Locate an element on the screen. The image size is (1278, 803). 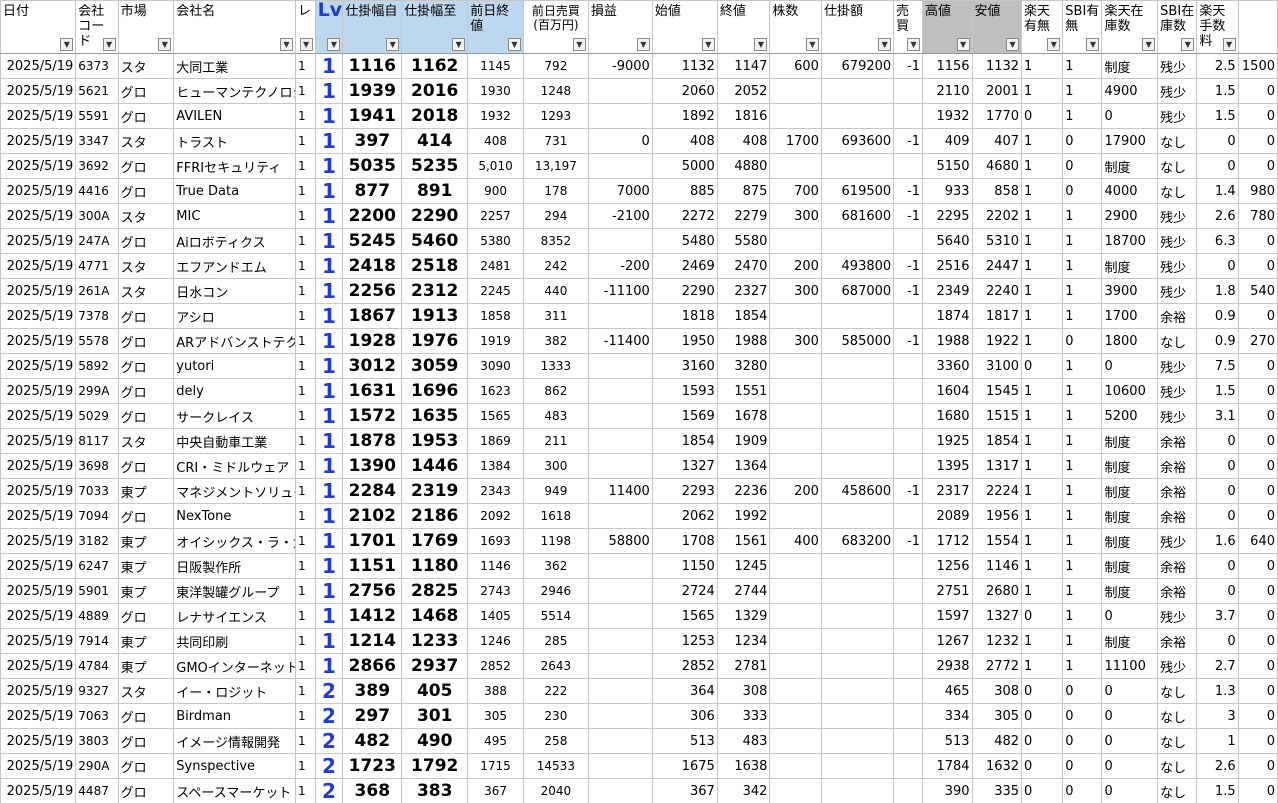
cell-prevclose: 388 is located at coordinates (495, 691).